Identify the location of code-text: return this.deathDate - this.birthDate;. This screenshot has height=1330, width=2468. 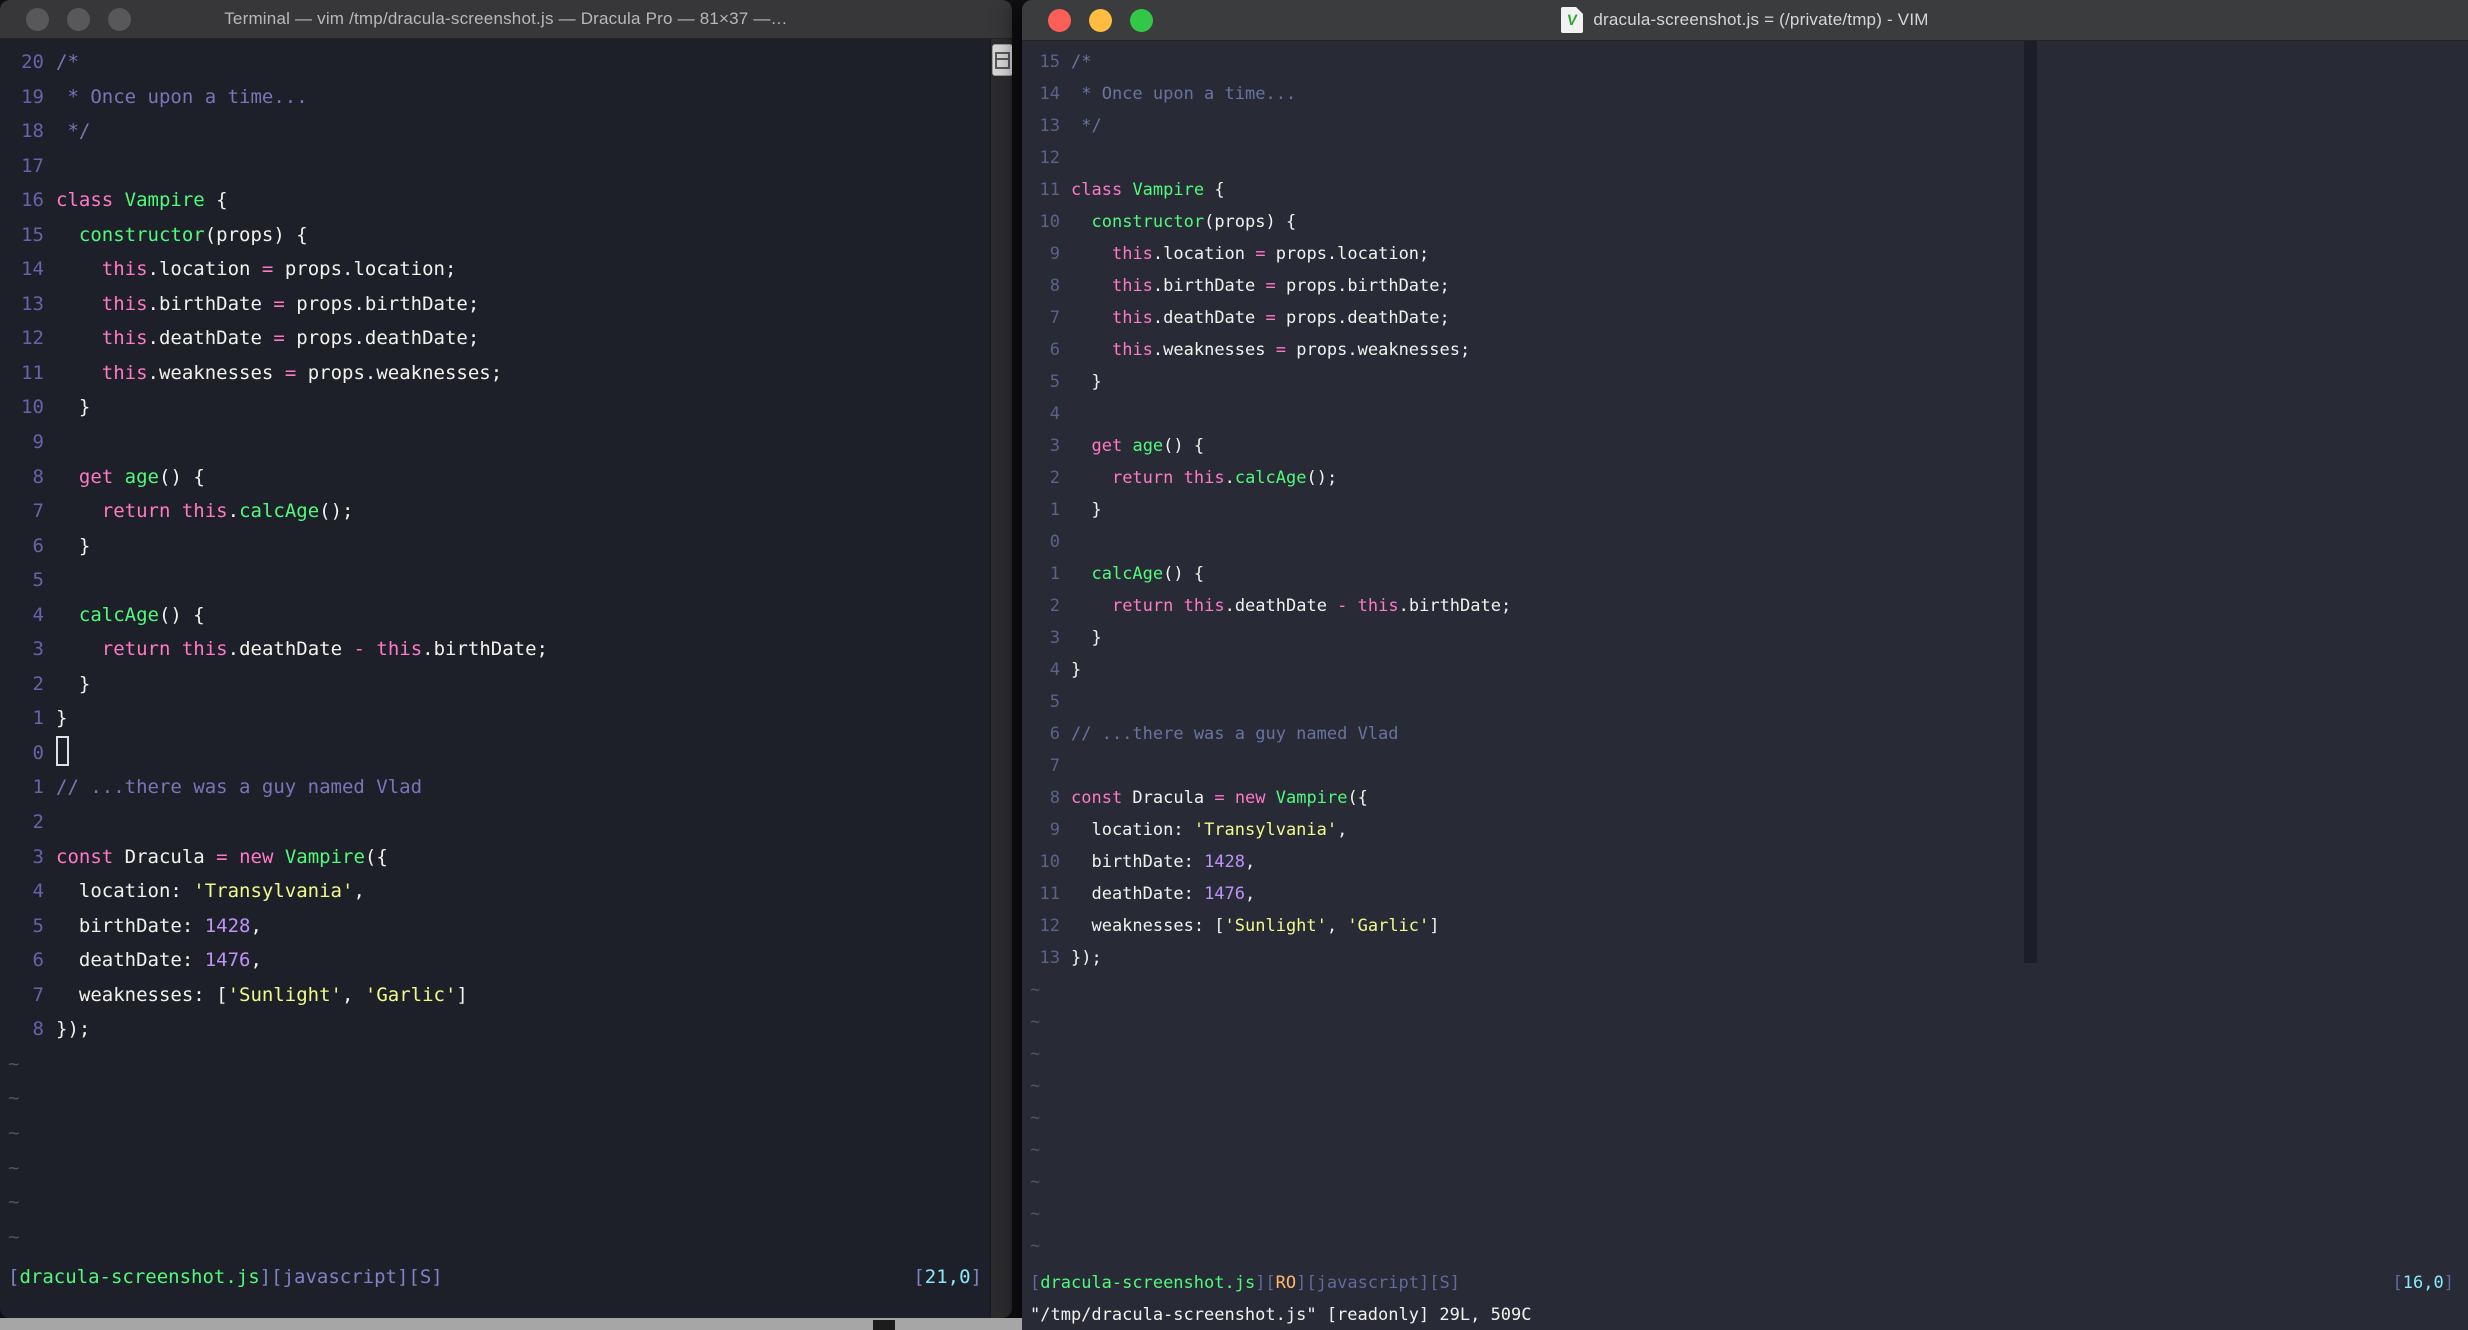
(1311, 606).